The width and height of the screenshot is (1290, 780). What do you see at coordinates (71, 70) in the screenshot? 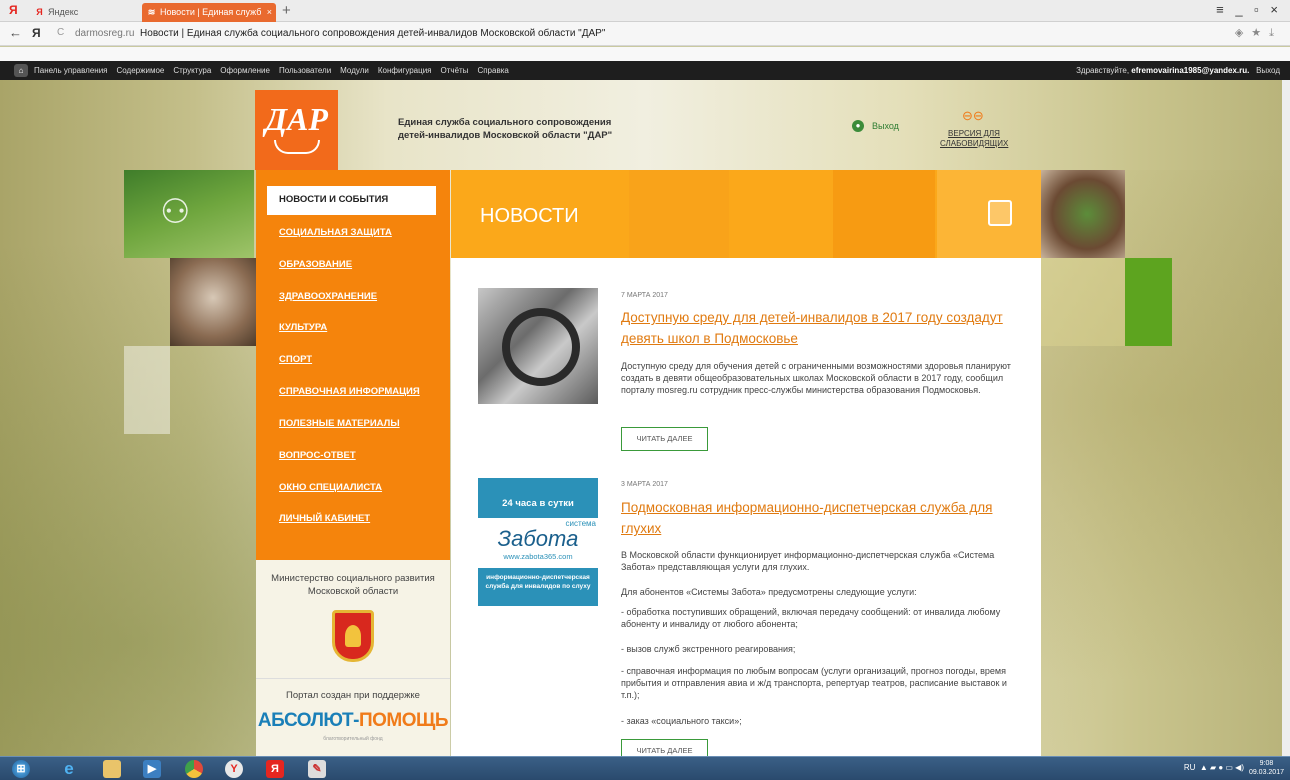
I see `admin-menu-dashboard: Панель управления` at bounding box center [71, 70].